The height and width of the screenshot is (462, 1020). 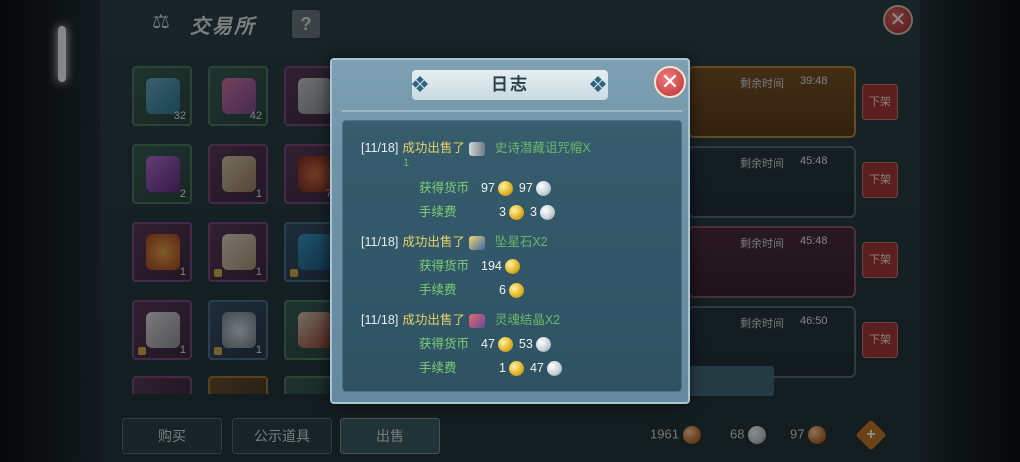 What do you see at coordinates (533, 212) in the screenshot?
I see `fee-silver: 3` at bounding box center [533, 212].